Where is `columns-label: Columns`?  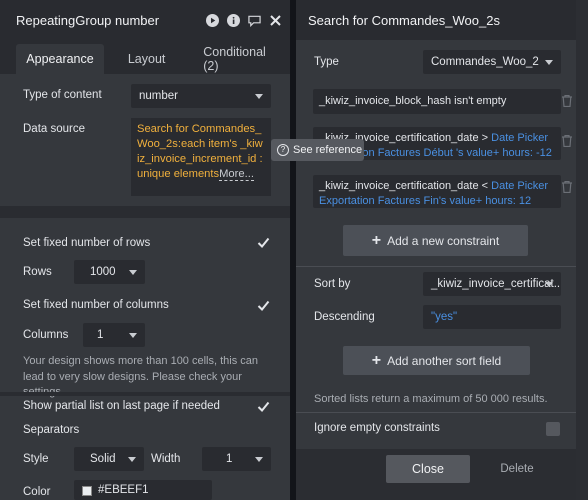 columns-label: Columns is located at coordinates (46, 335).